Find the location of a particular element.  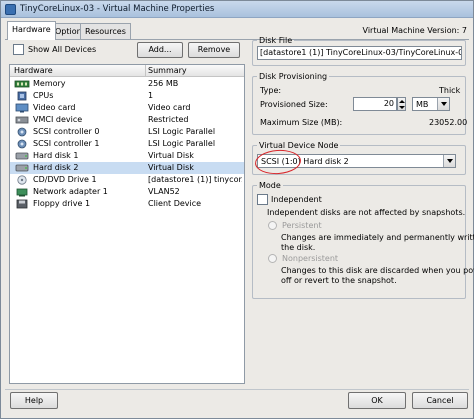

table-header: Hardware Summary is located at coordinates (127, 71).